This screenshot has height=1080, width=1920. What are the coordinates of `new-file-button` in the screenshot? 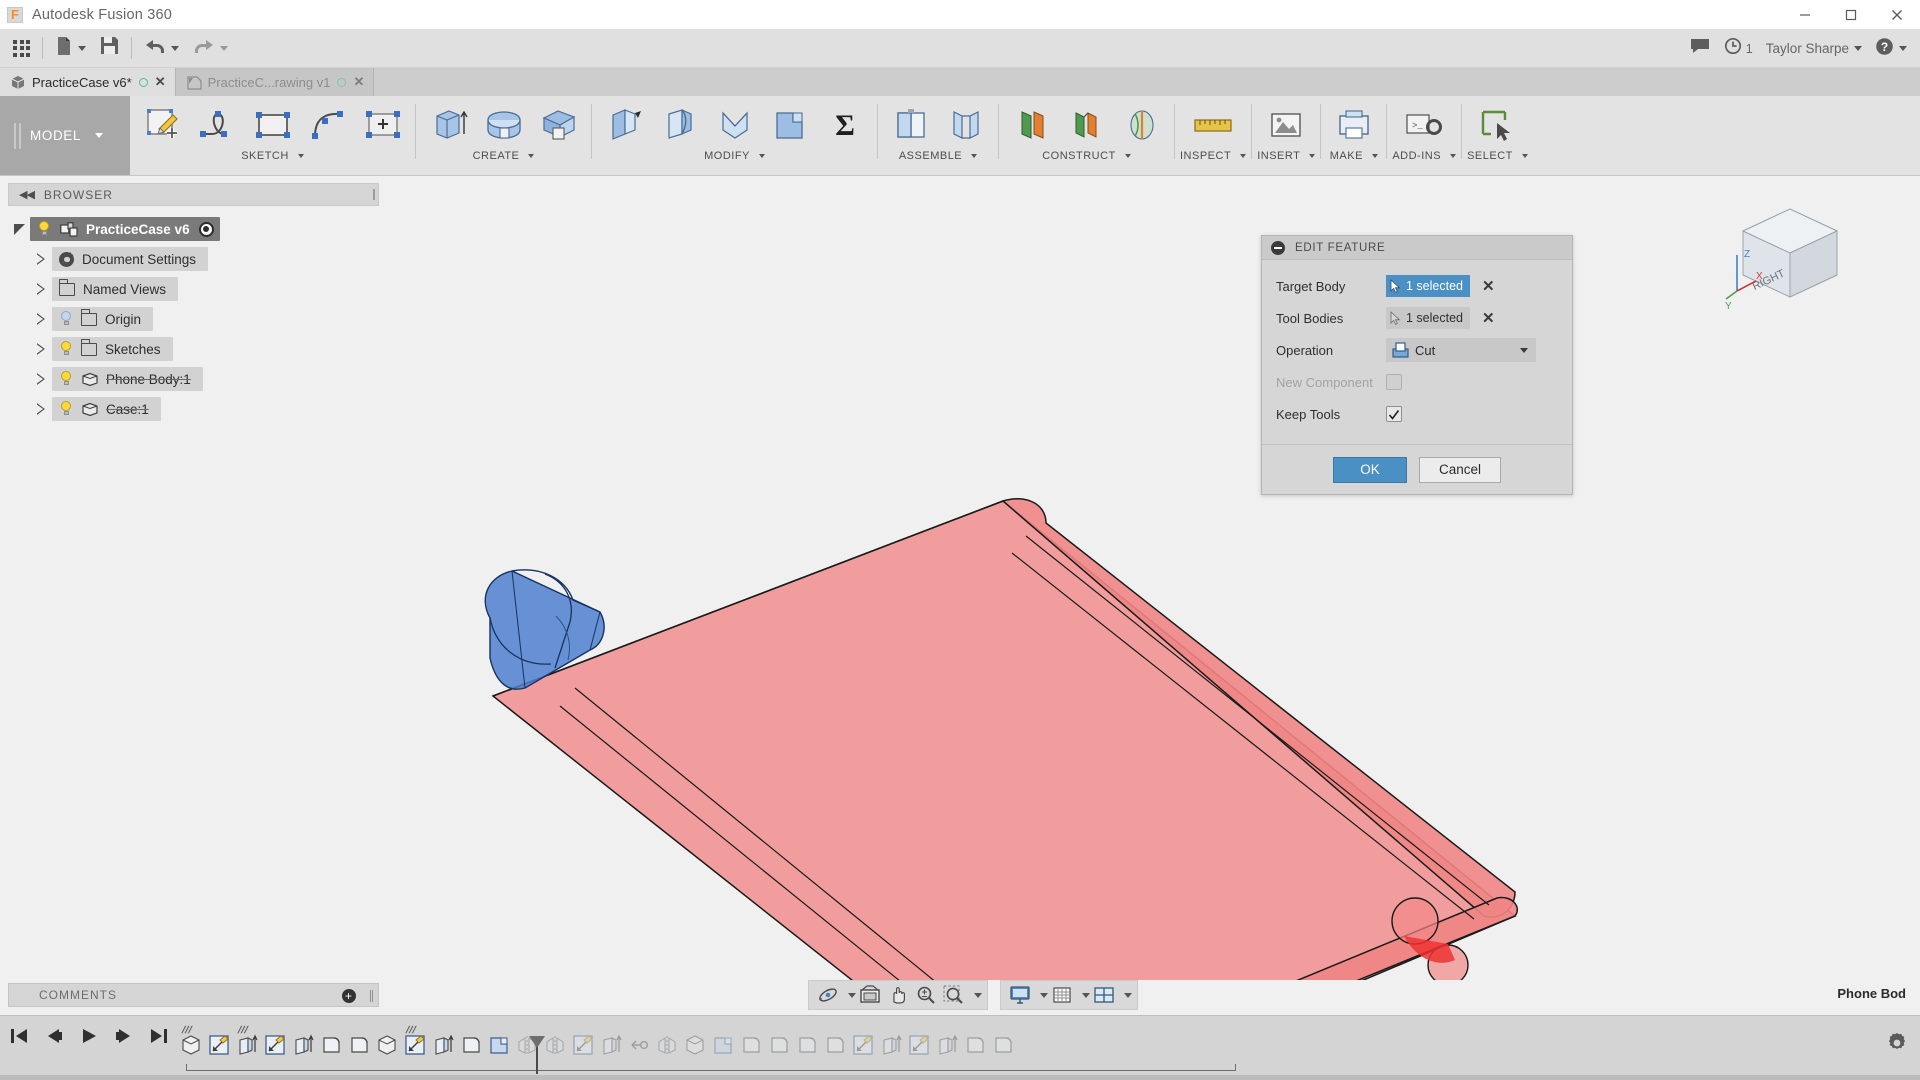 It's located at (70, 48).